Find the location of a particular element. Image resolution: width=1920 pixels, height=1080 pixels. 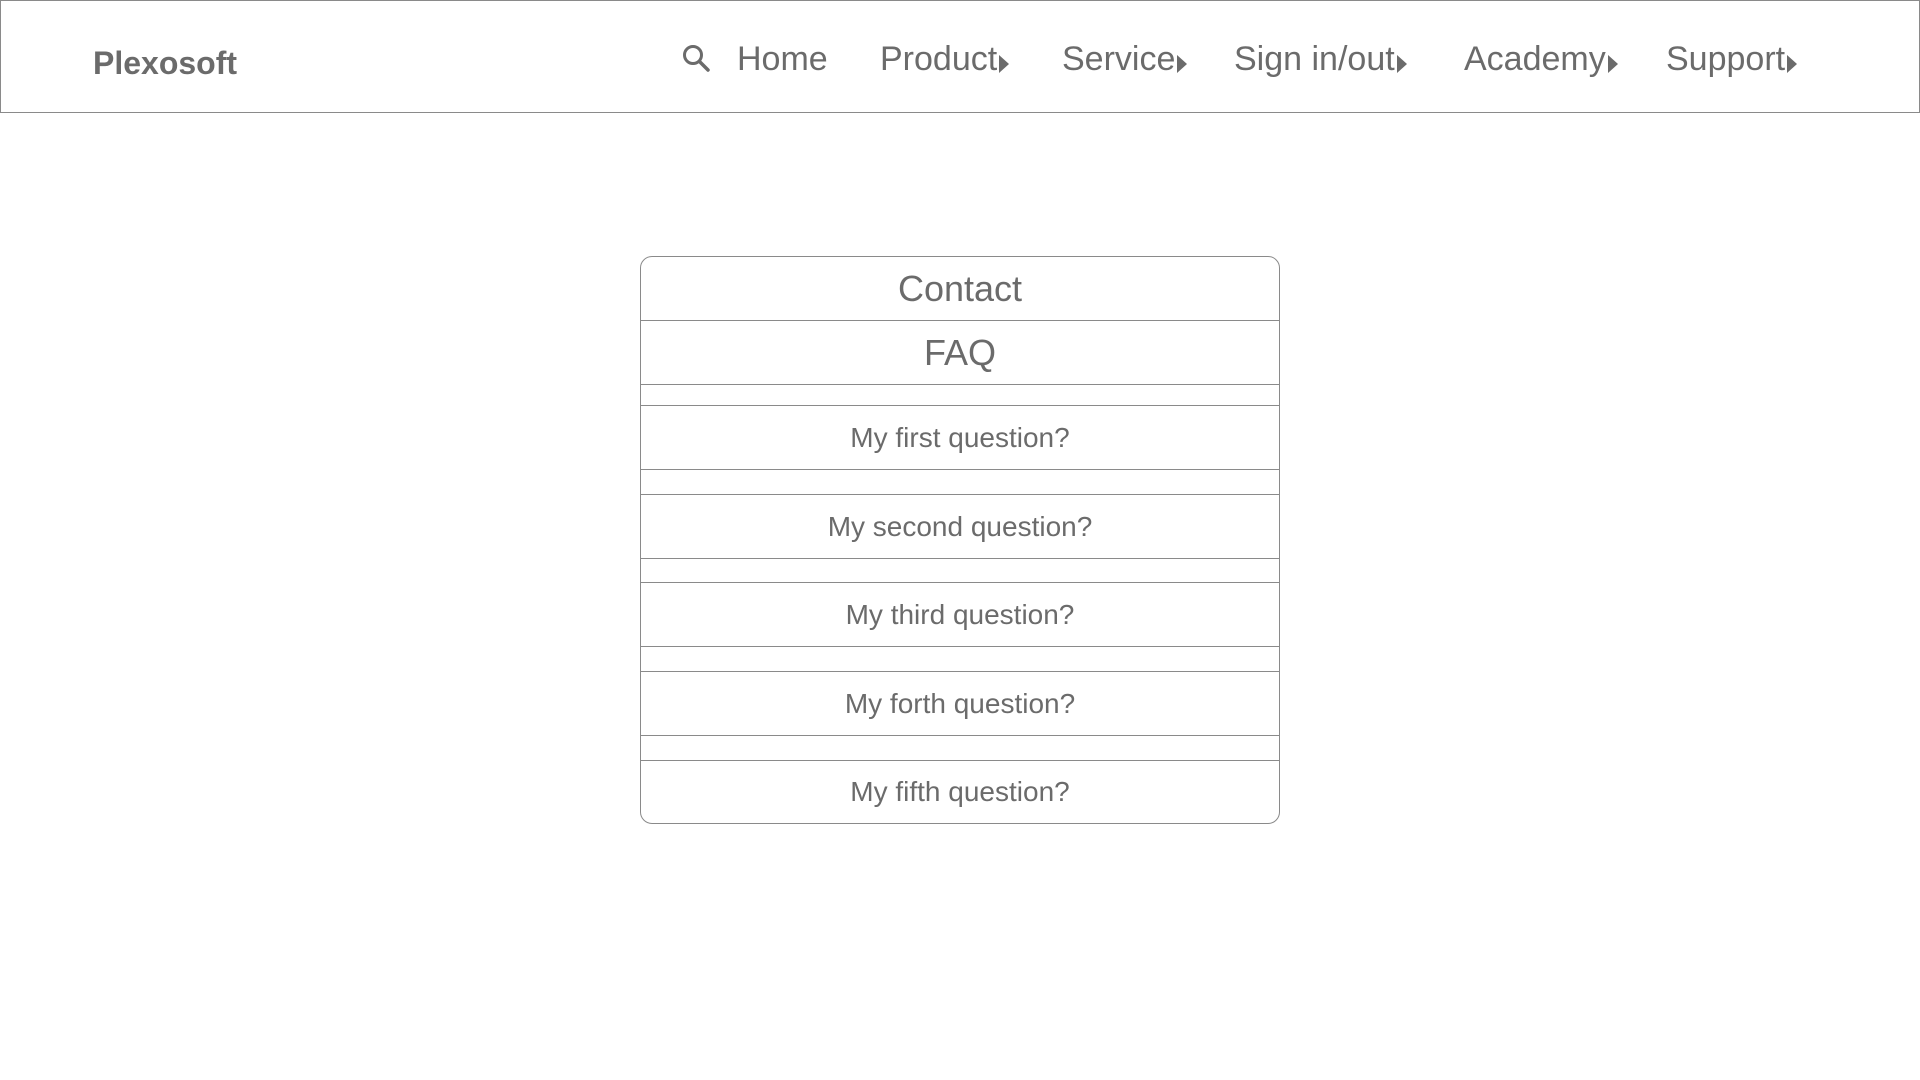

faq-question-5: My fifth question? is located at coordinates (960, 792).